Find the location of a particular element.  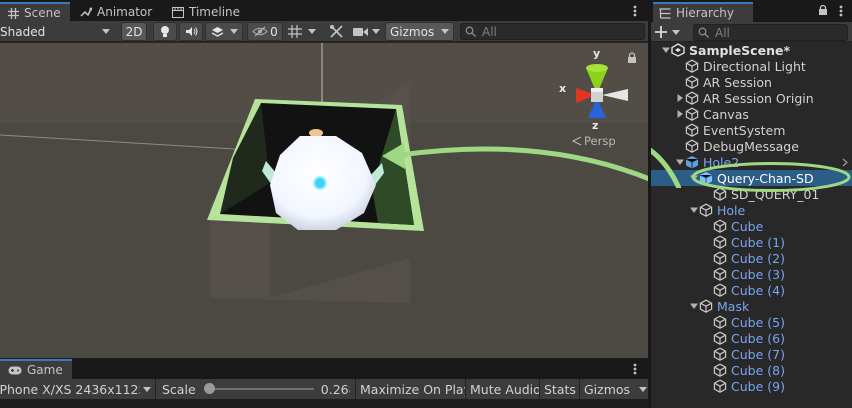

scene-visibility-toggle: 0 is located at coordinates (265, 31).